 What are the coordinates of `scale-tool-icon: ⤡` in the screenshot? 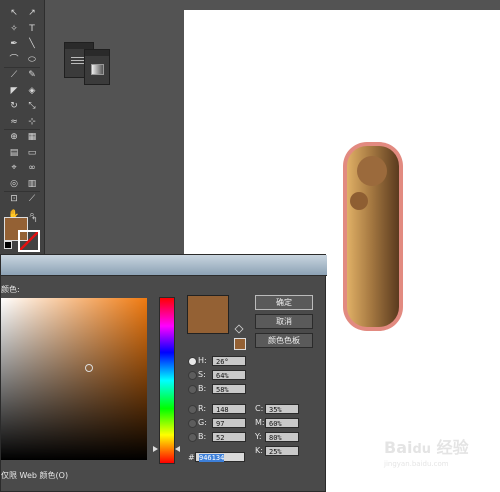 It's located at (32, 106).